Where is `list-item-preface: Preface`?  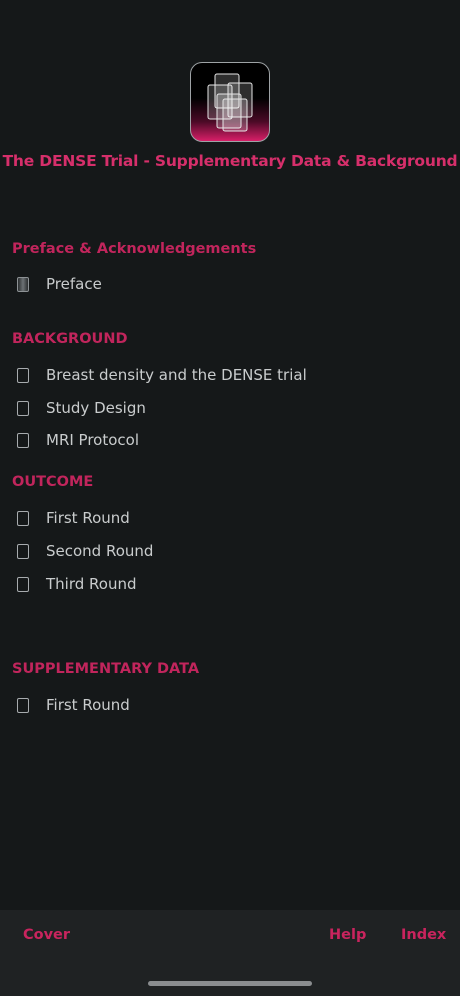
list-item-preface: Preface is located at coordinates (59, 284).